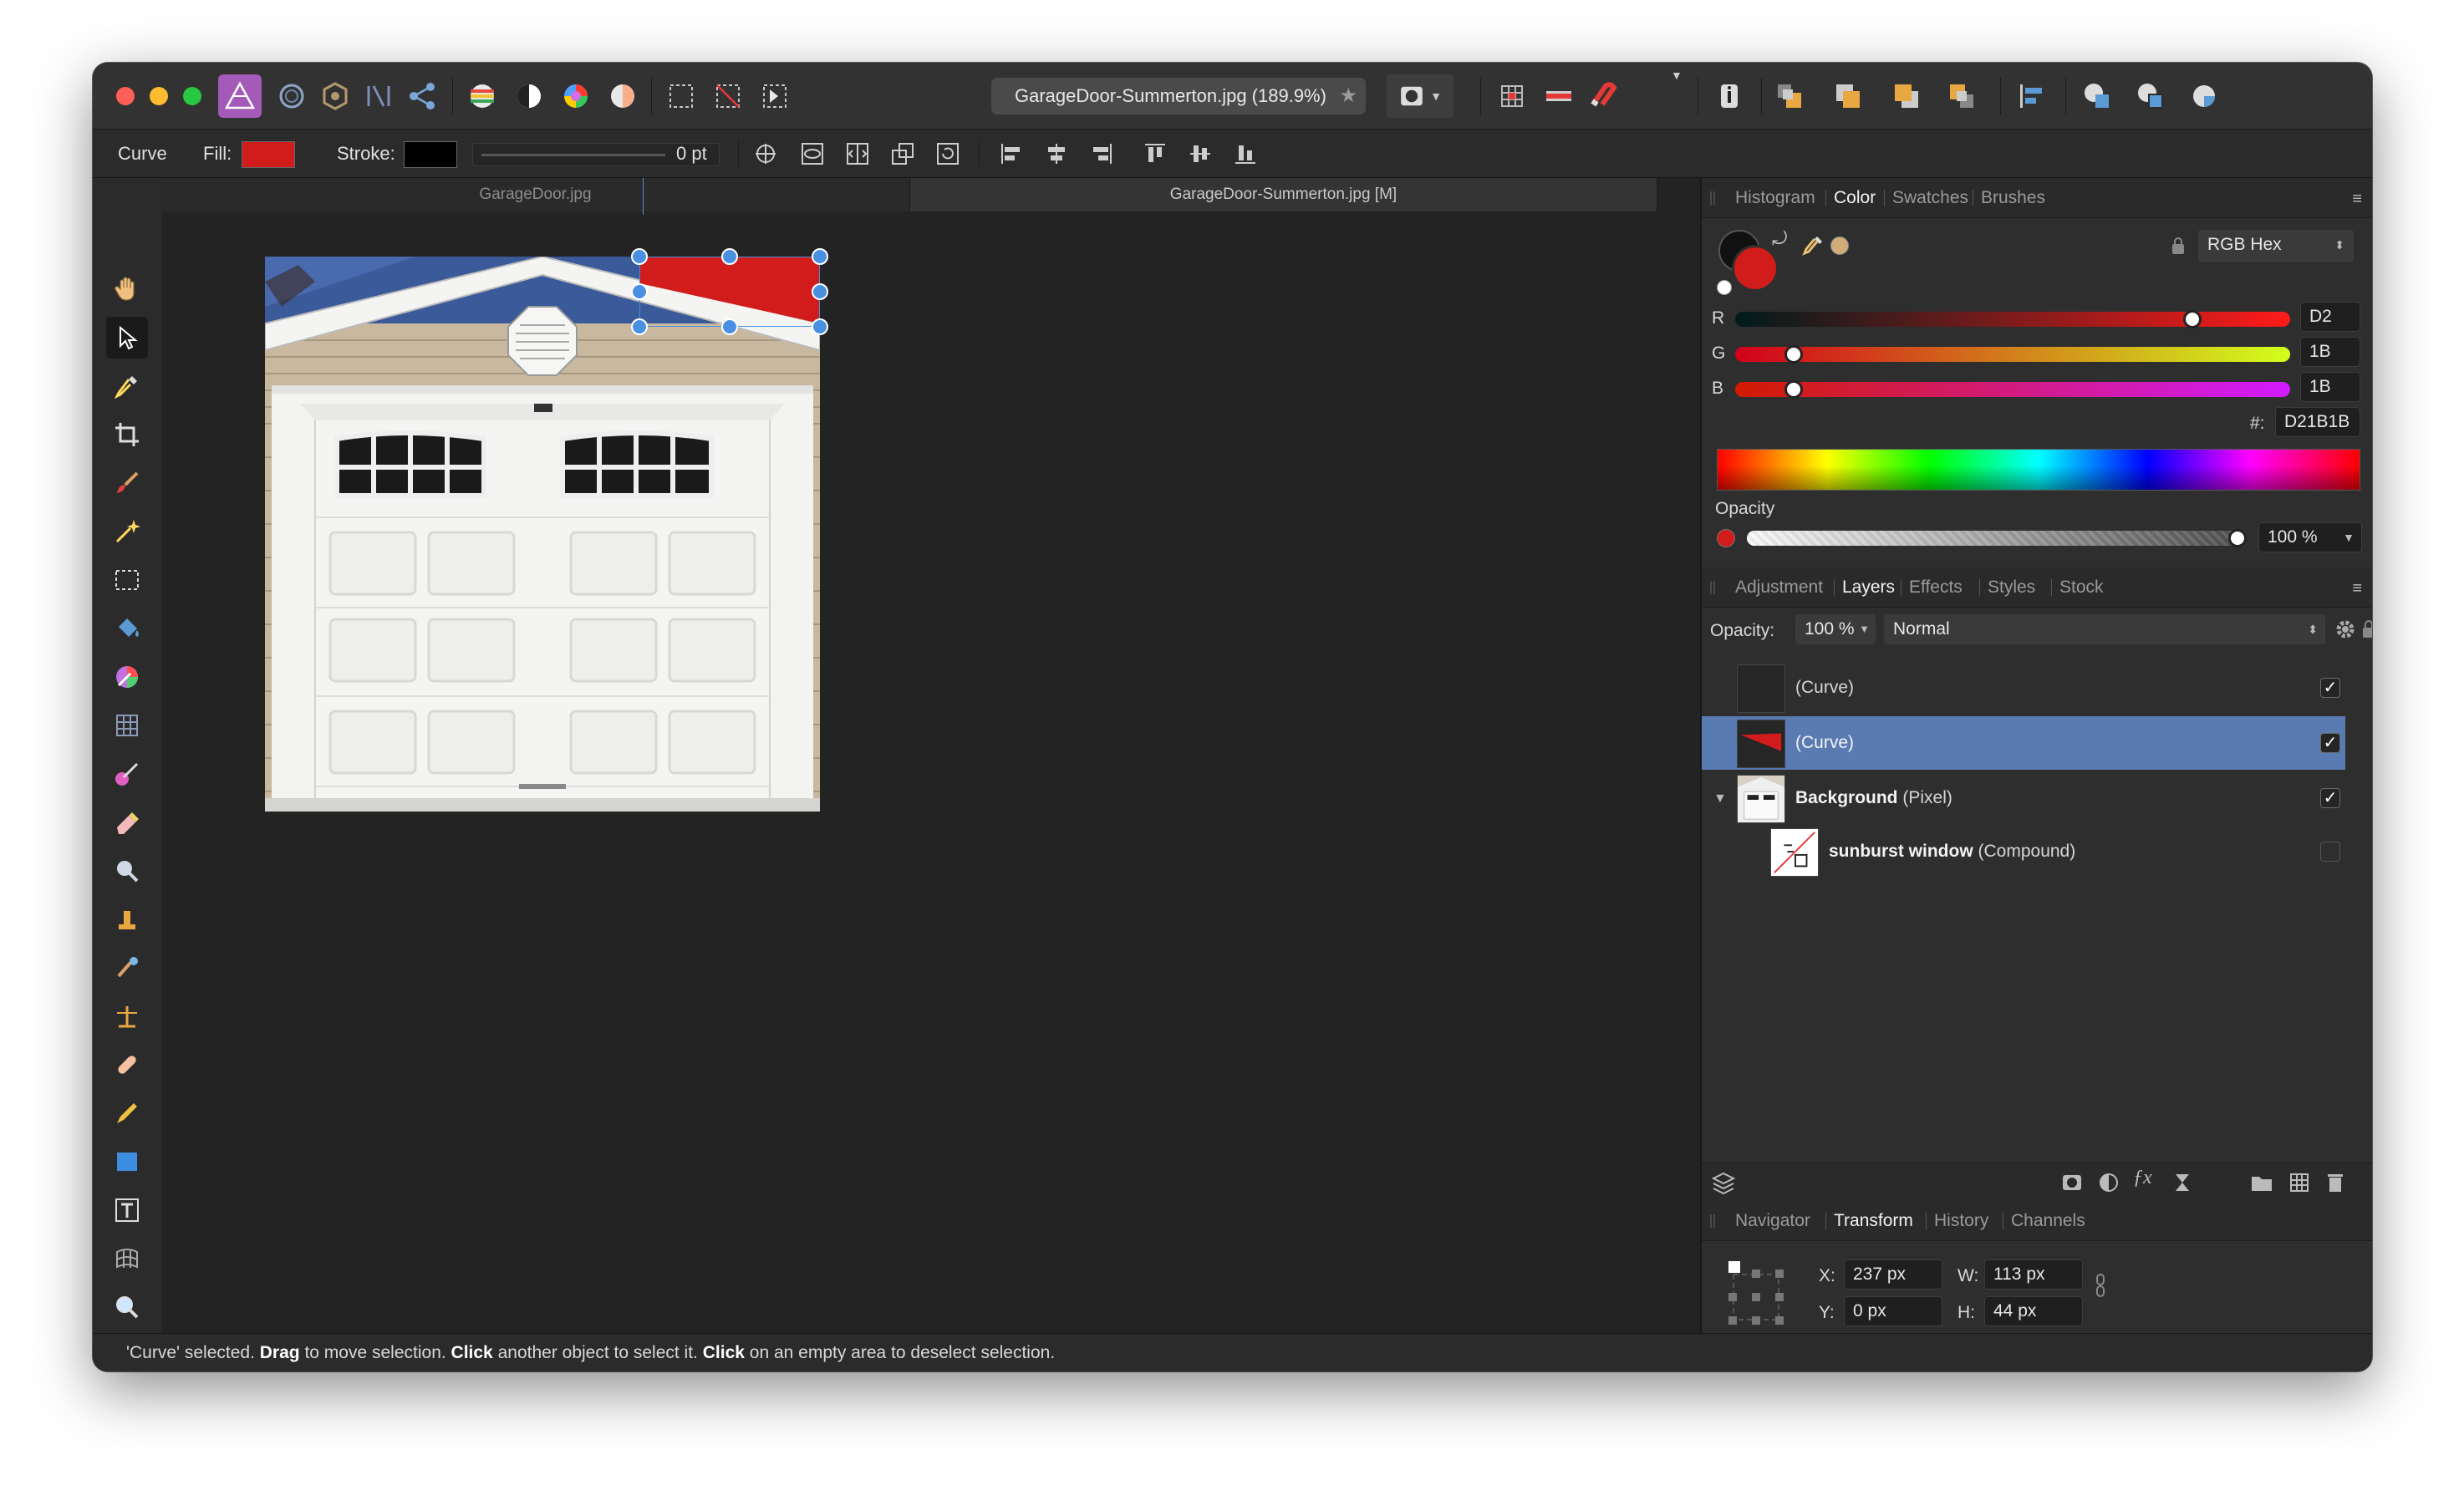 The height and width of the screenshot is (1496, 2464). Describe the element at coordinates (1789, 96) in the screenshot. I see `move-to-front-icon` at that location.